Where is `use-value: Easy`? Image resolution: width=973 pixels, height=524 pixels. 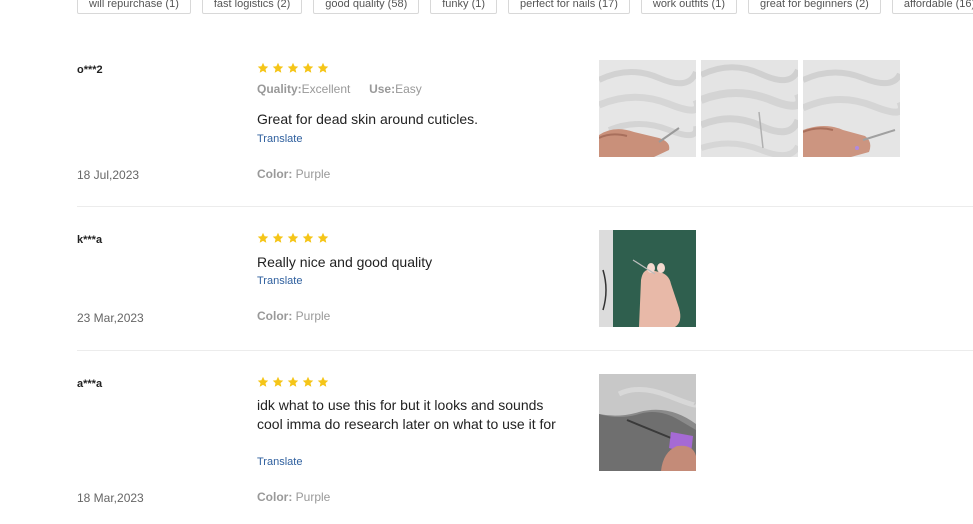
use-value: Easy is located at coordinates (408, 89).